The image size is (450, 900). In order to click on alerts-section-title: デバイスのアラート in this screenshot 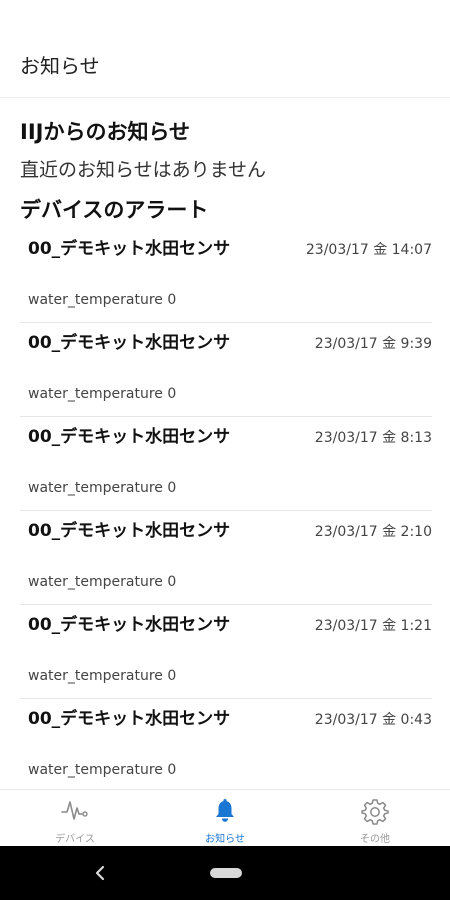, I will do `click(114, 210)`.